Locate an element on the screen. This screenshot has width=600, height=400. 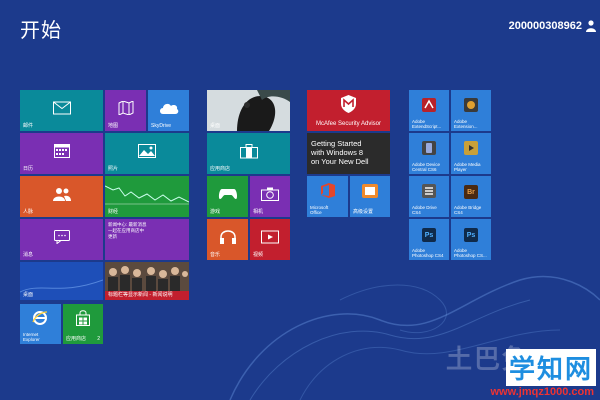
mcafee-shield-icon is located at coordinates (348, 104).